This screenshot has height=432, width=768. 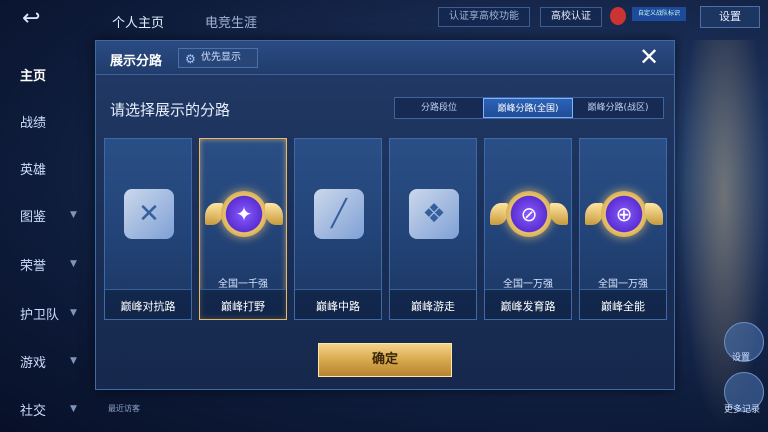 I want to click on lane-card-farm: ⊘ 全国一万强 巅峰发育路, so click(x=528, y=229).